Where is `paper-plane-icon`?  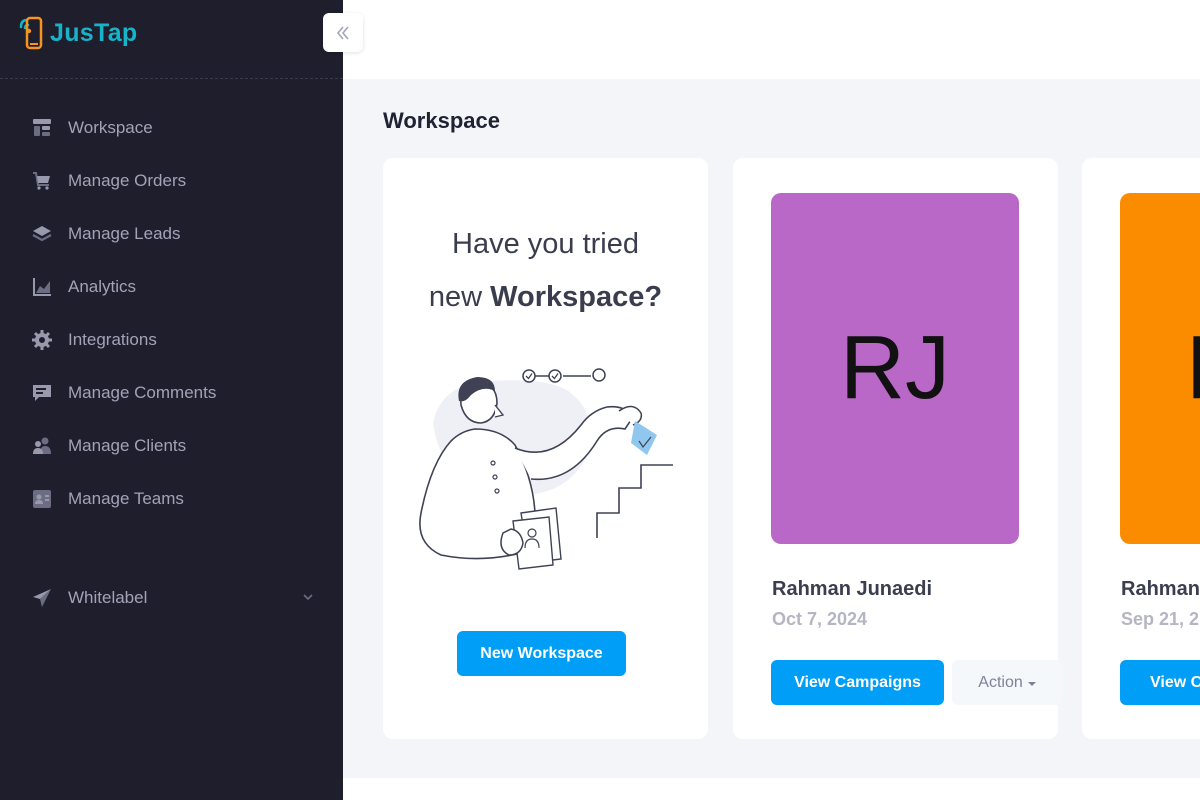
paper-plane-icon is located at coordinates (42, 598).